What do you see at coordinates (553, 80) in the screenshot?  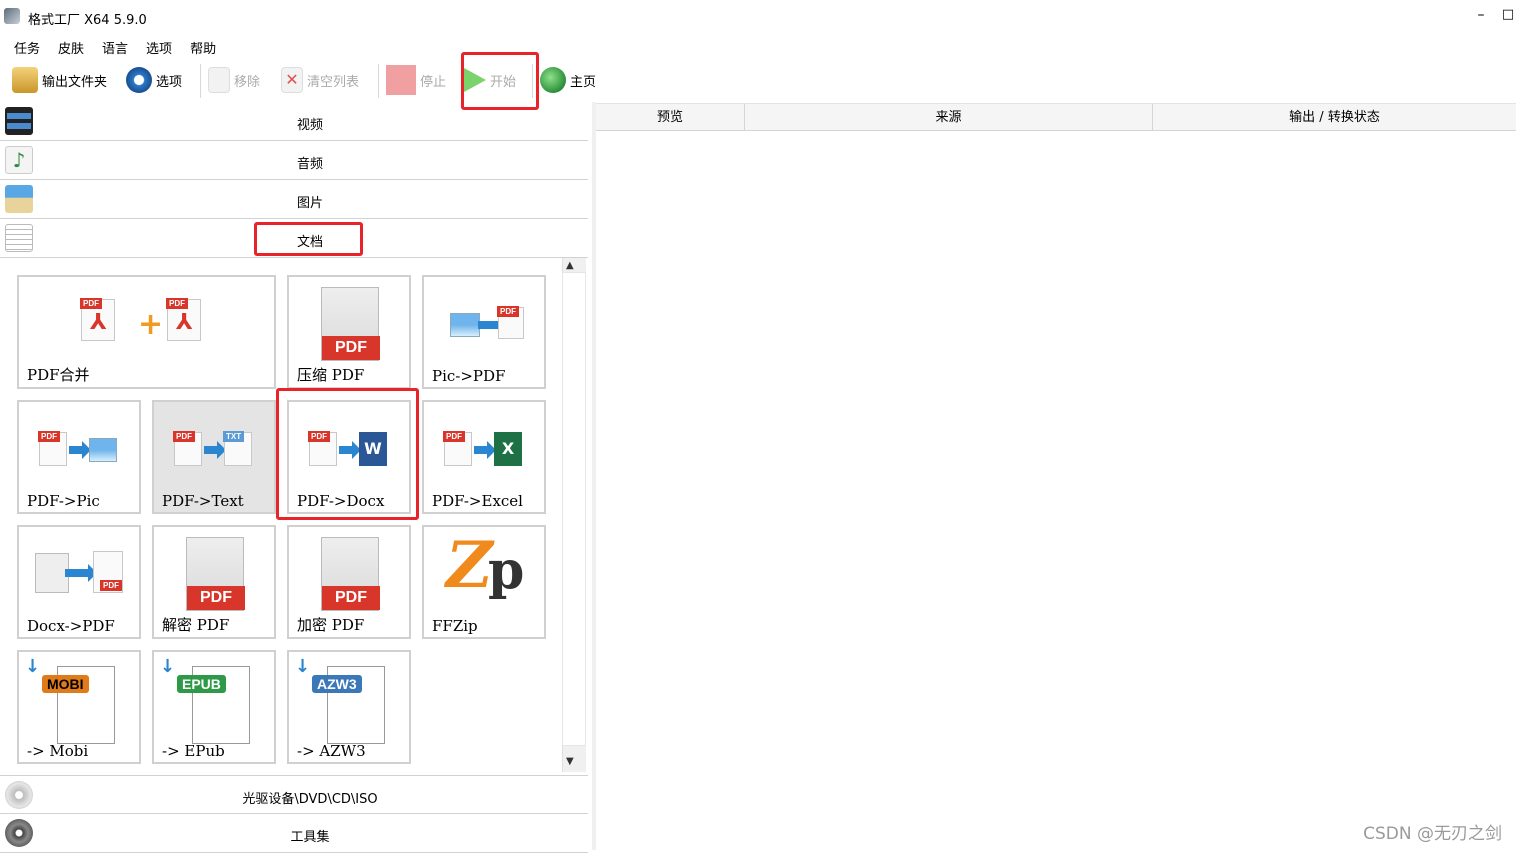 I see `globe-icon` at bounding box center [553, 80].